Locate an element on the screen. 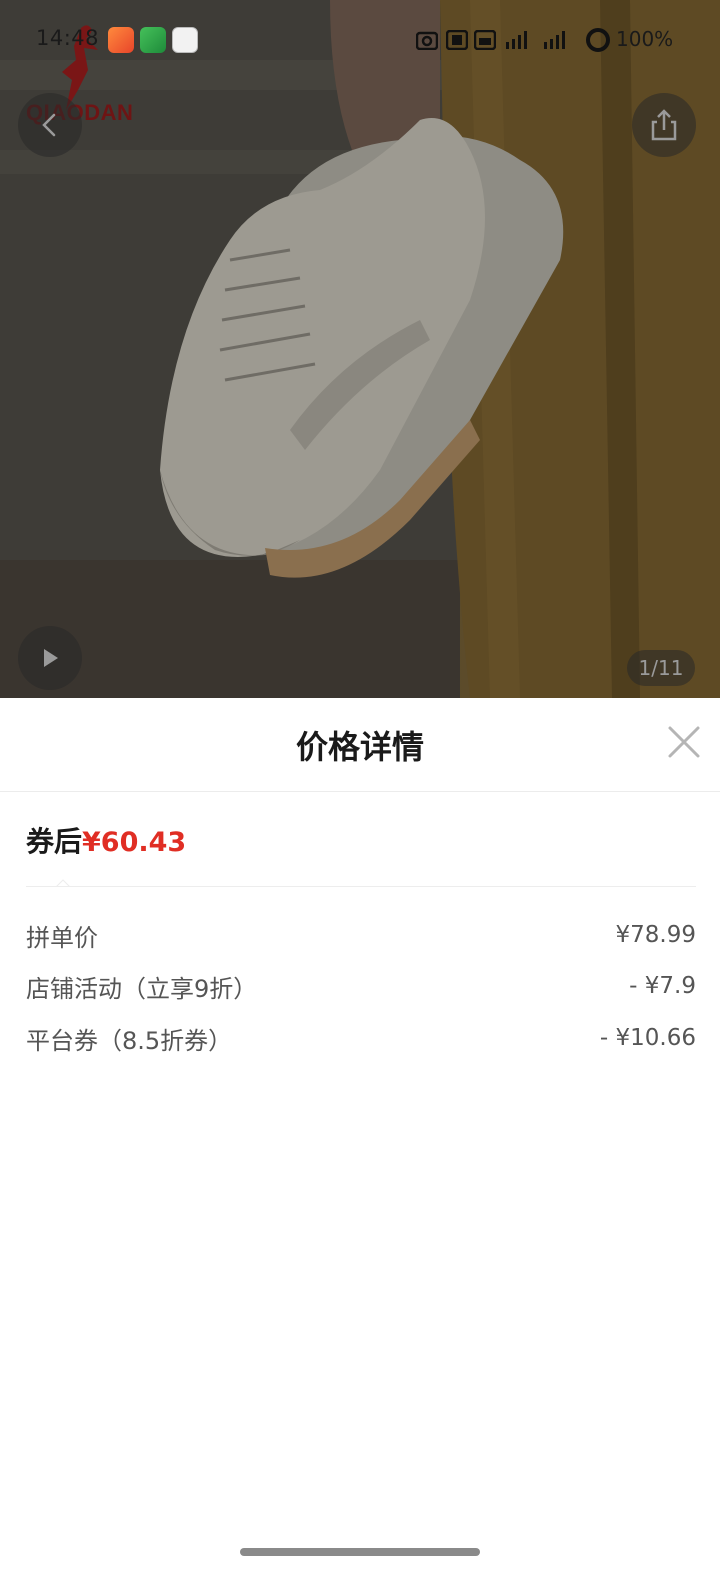  battery-icon is located at coordinates (598, 40).